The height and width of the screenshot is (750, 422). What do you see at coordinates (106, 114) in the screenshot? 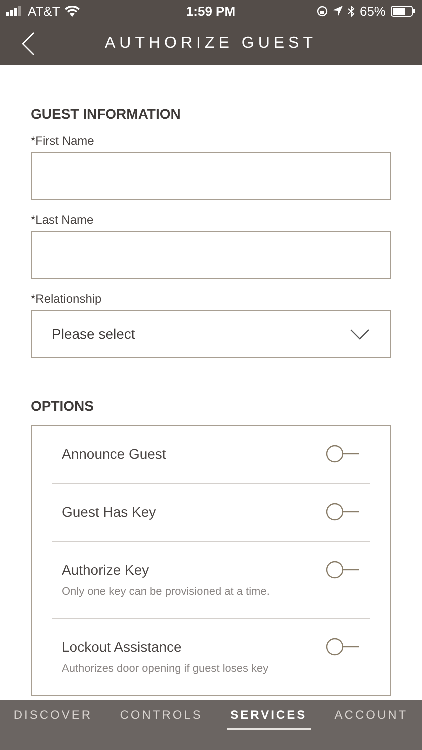
I see `section-heading: GUEST INFORMATION` at bounding box center [106, 114].